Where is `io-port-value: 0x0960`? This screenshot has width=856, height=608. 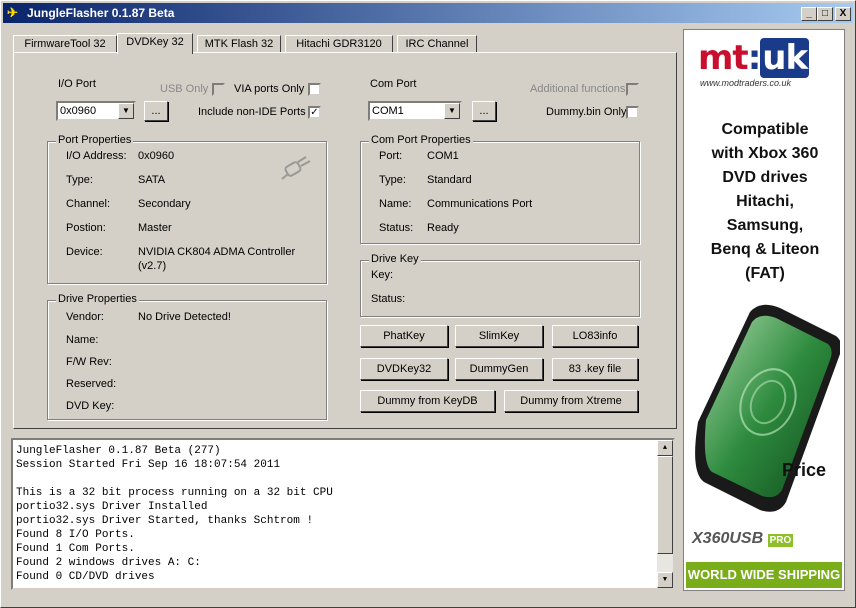
io-port-value: 0x0960 is located at coordinates (78, 111).